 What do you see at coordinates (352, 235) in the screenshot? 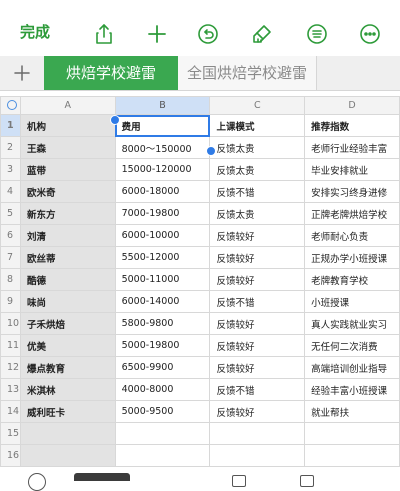
I see `table-cell: 老师耐心负责` at bounding box center [352, 235].